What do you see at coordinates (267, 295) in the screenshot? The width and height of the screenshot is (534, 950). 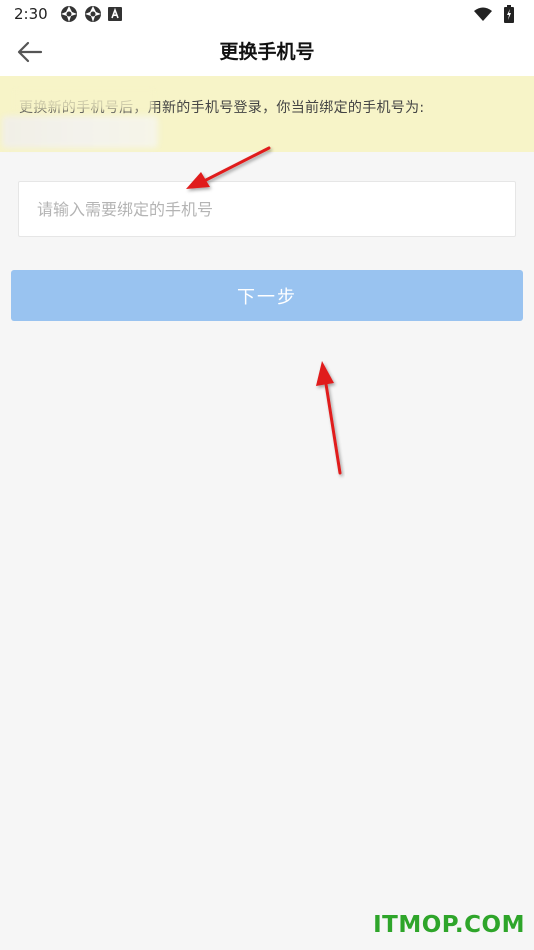 I see `next-button: 下一步` at bounding box center [267, 295].